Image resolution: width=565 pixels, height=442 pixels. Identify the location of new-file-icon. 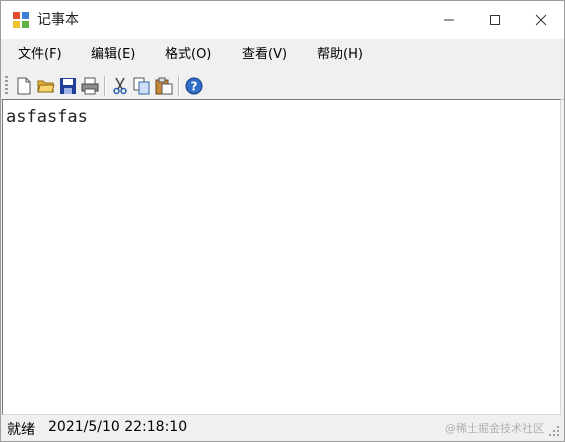
(24, 86).